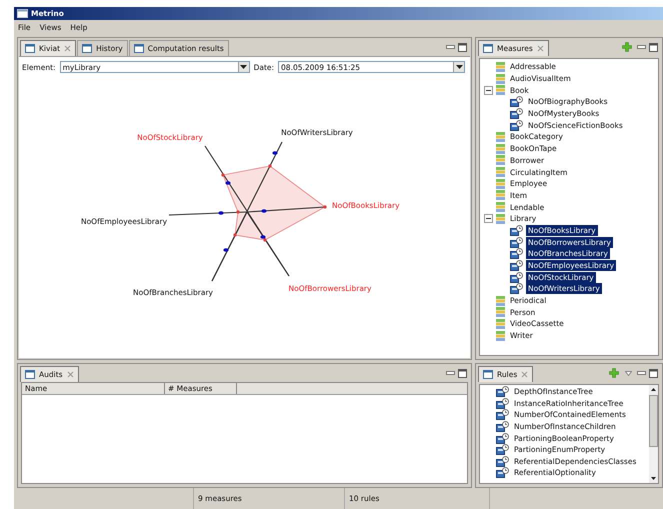 Image resolution: width=663 pixels, height=509 pixels. Describe the element at coordinates (628, 373) in the screenshot. I see `view-menu-icon` at that location.